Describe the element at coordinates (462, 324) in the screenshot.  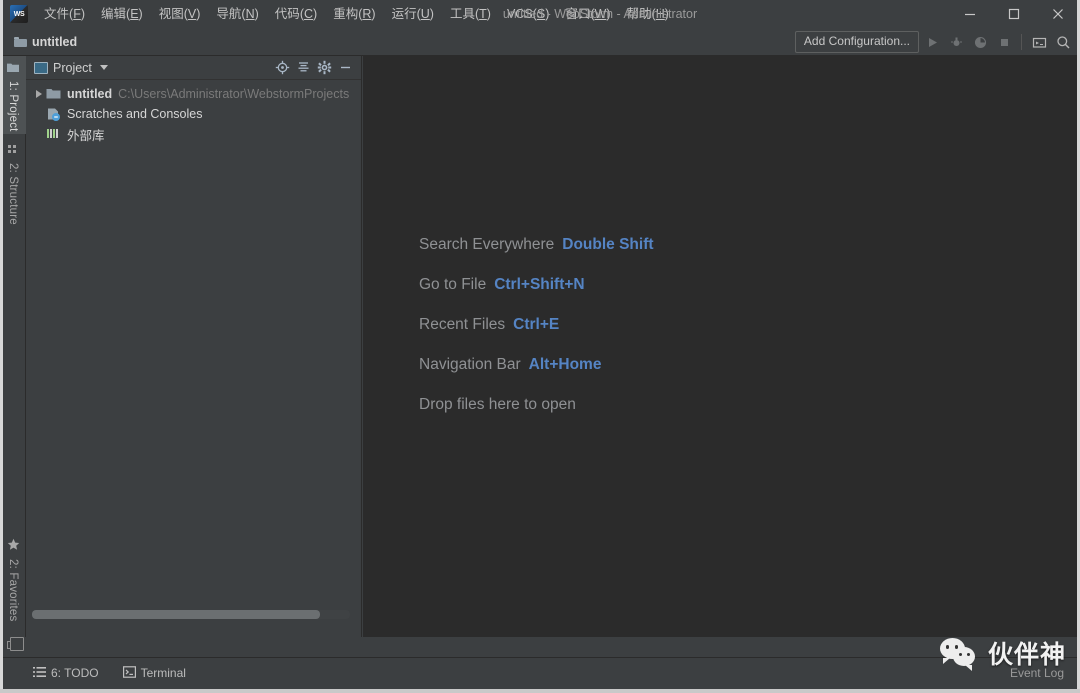
I see `editor-tip-action: Recent Files` at that location.